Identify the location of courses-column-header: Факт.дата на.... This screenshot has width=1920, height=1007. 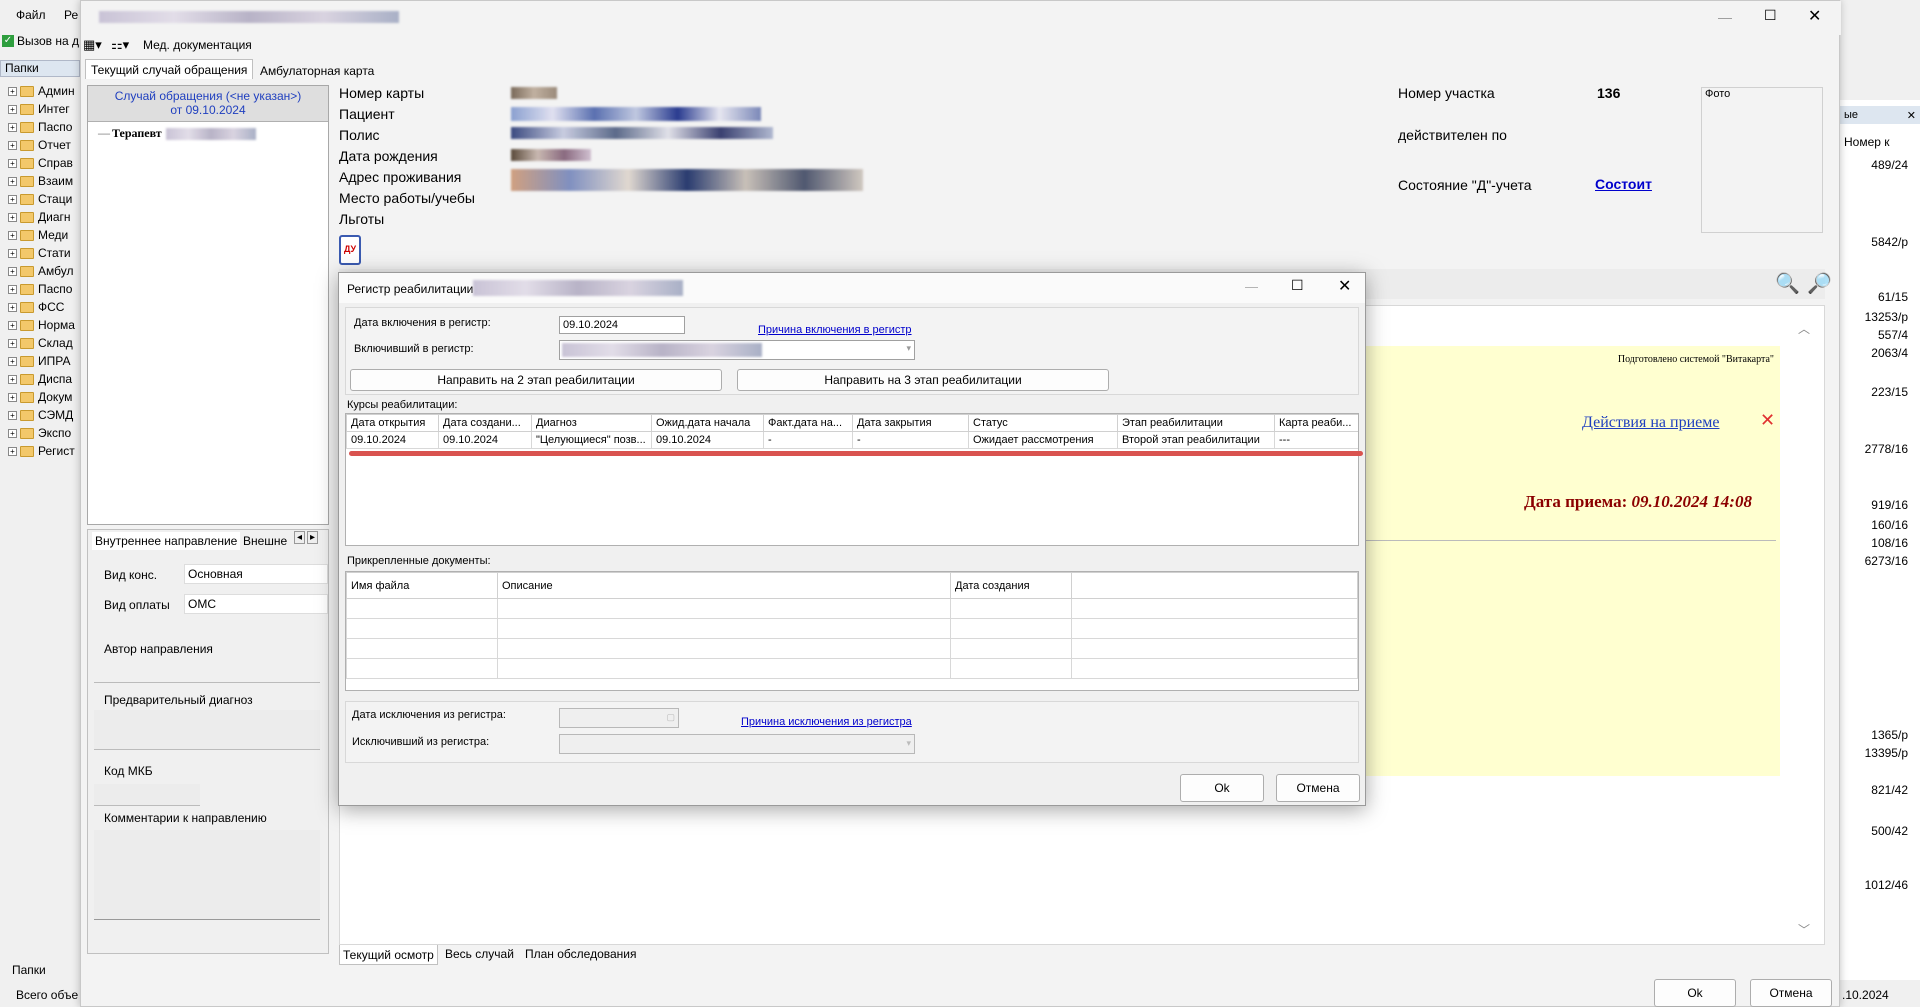
(808, 423).